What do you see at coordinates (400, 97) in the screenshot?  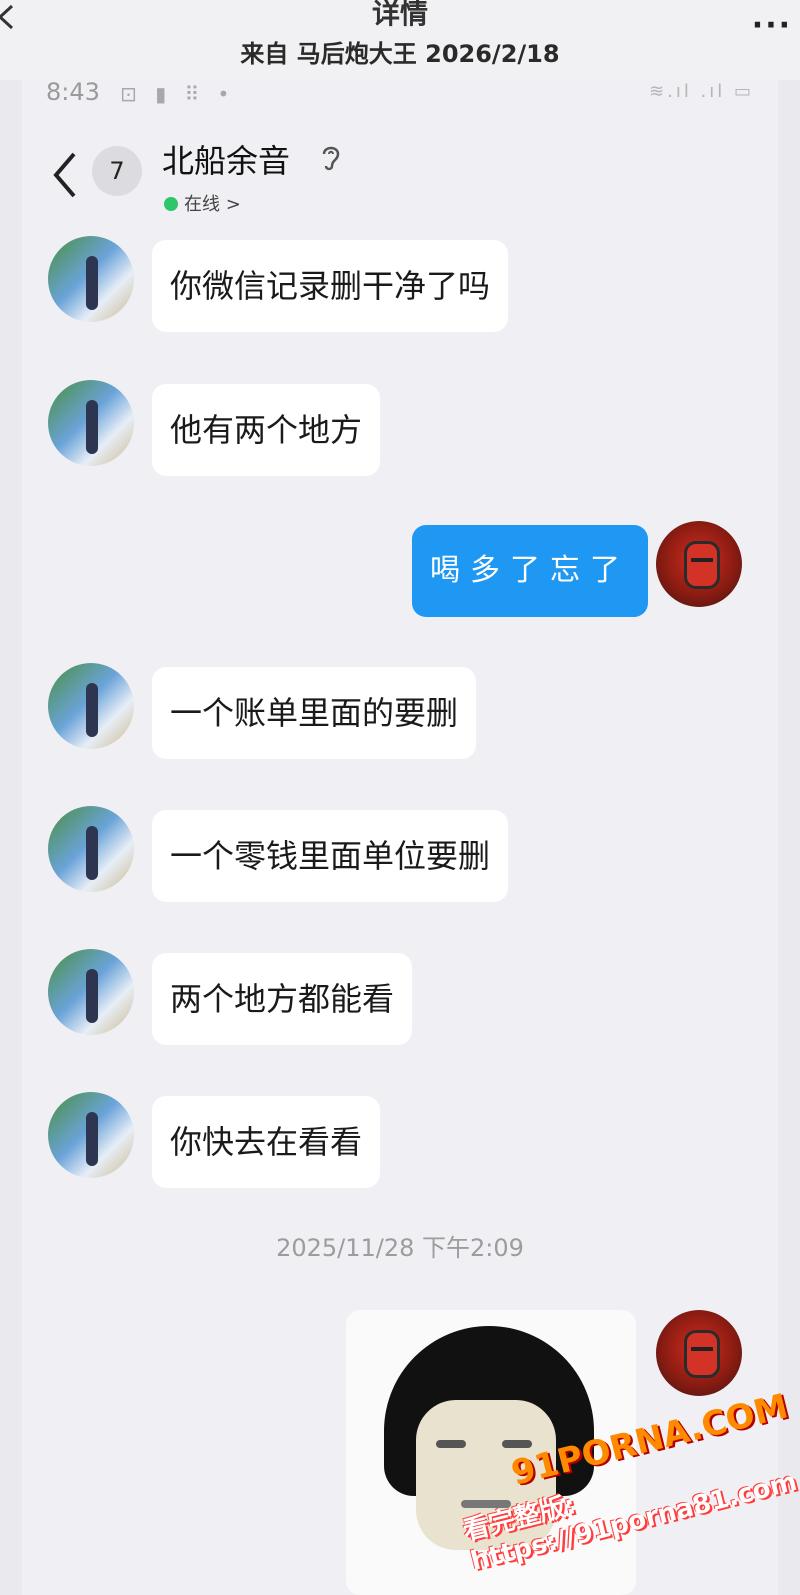 I see `status-bar: 8:43 ⊡ ▮ ⠿ • ≋.ıl .ıl ▭` at bounding box center [400, 97].